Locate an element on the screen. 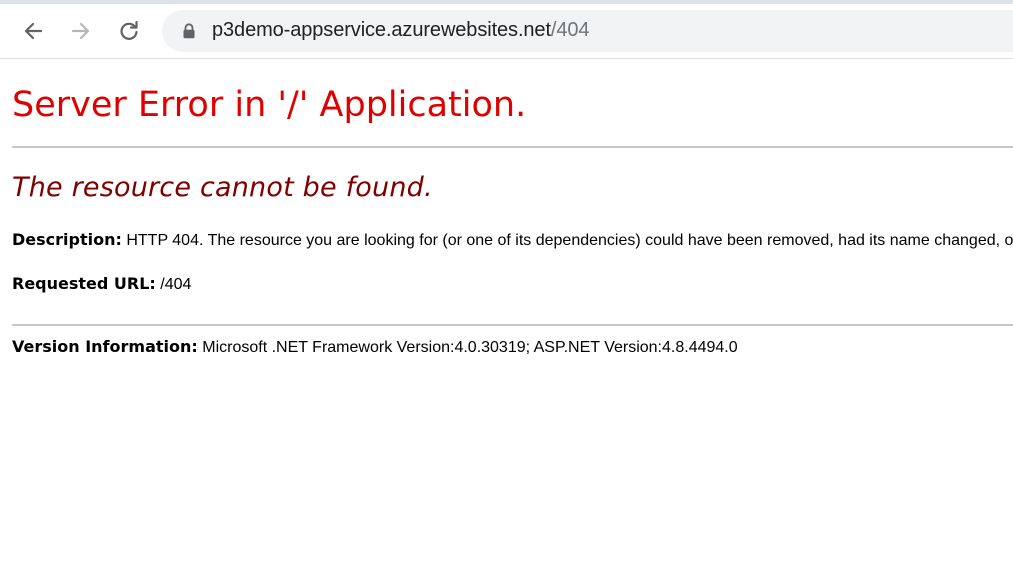 This screenshot has height=577, width=1013. forward-button is located at coordinates (81, 31).